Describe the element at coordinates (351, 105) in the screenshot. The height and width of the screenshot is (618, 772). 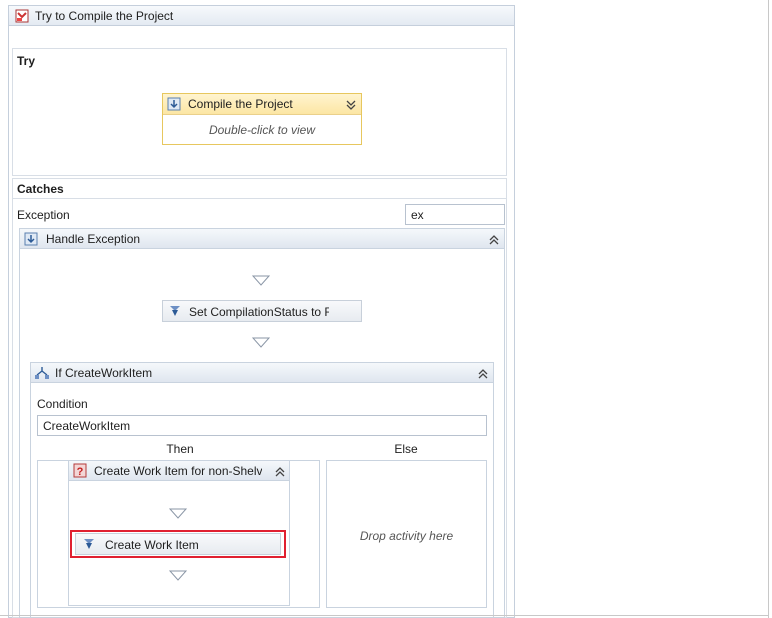
I see `expand-chevron-icon` at that location.